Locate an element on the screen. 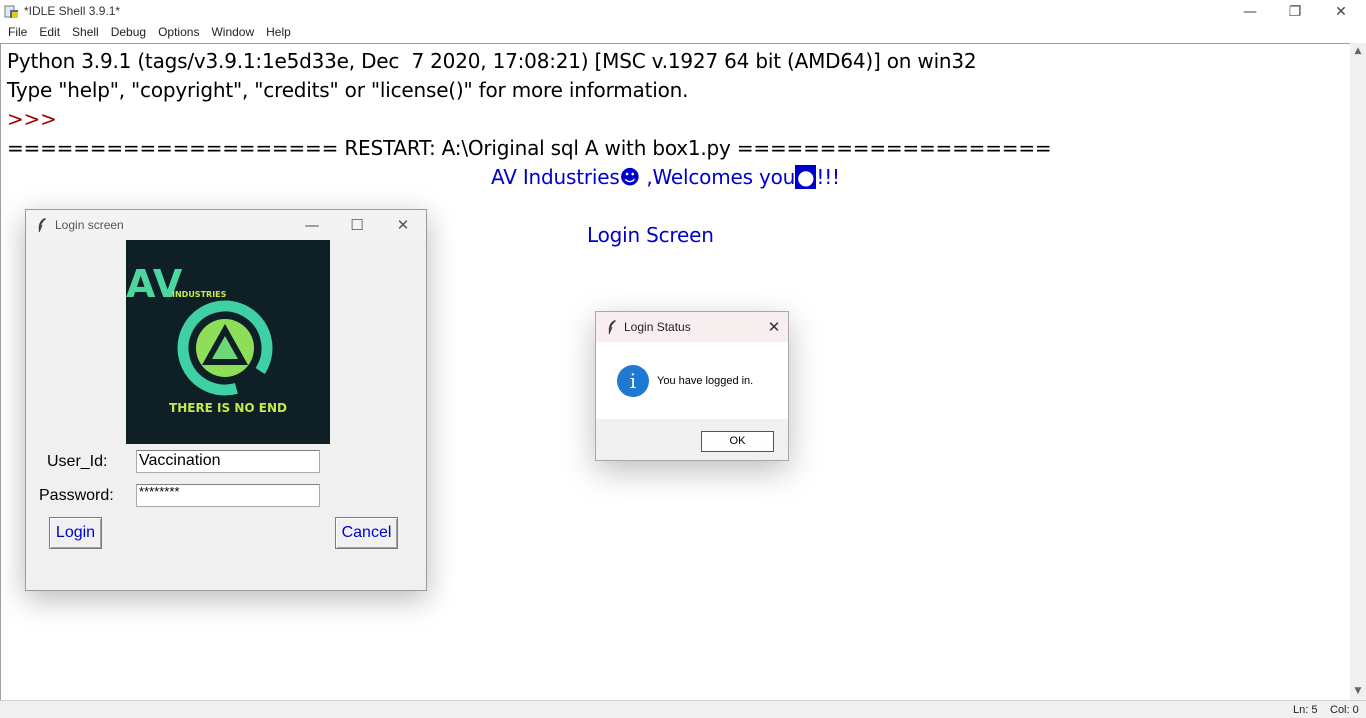 This screenshot has height=718, width=1366. menu-edit: Edit is located at coordinates (49, 33).